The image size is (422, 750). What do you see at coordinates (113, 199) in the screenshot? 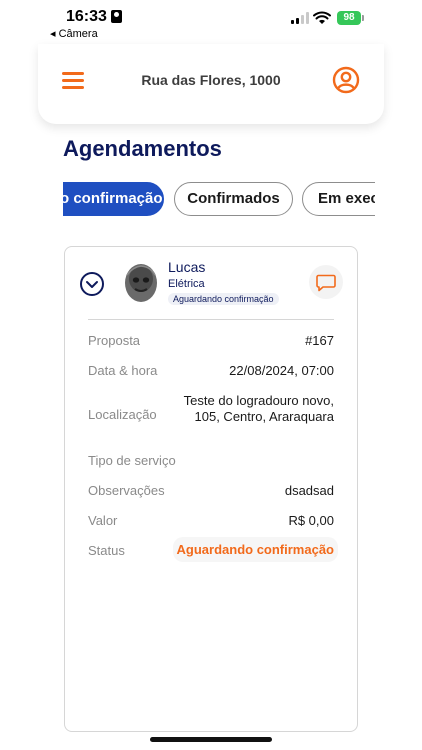
I see `tab-aguardando-confirmacao: o confirmação` at bounding box center [113, 199].